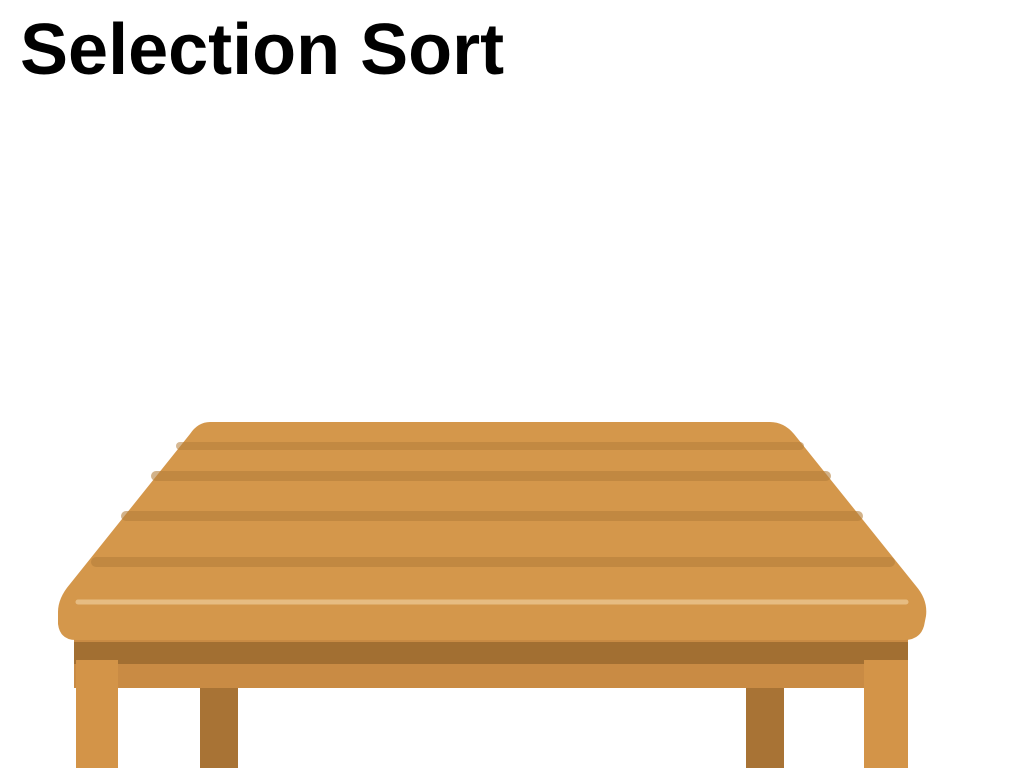 The image size is (1024, 768). I want to click on table-apron-shadow, so click(491, 653).